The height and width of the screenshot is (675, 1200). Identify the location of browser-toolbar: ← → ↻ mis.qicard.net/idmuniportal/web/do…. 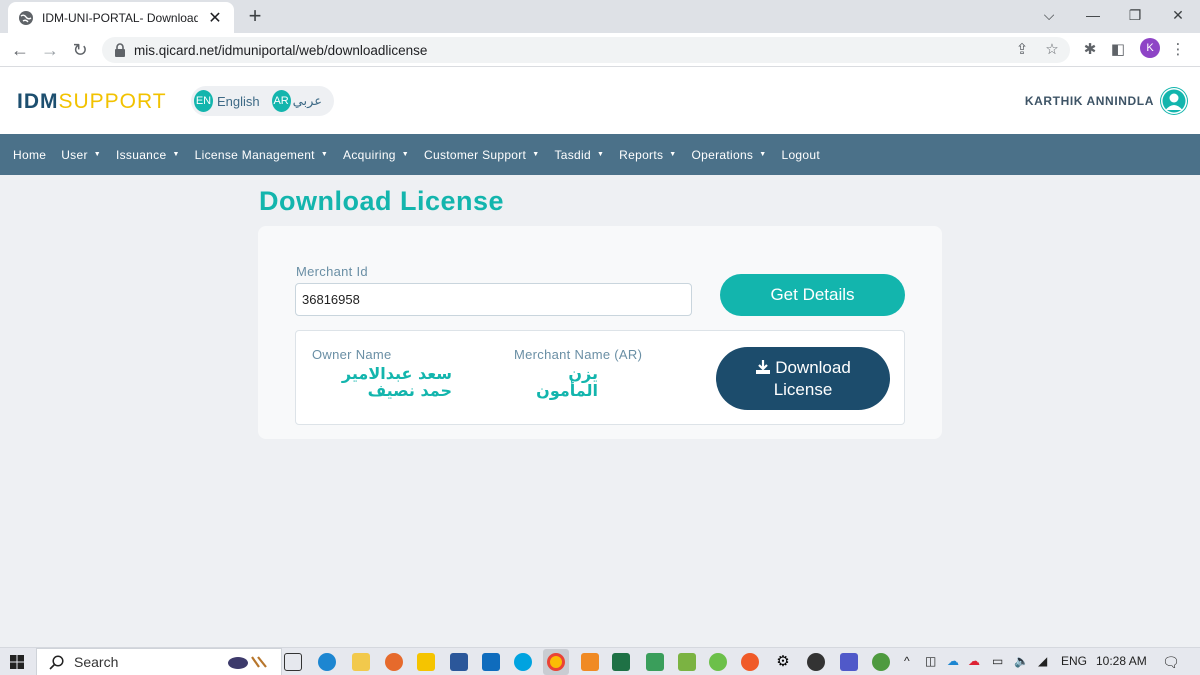
(600, 50).